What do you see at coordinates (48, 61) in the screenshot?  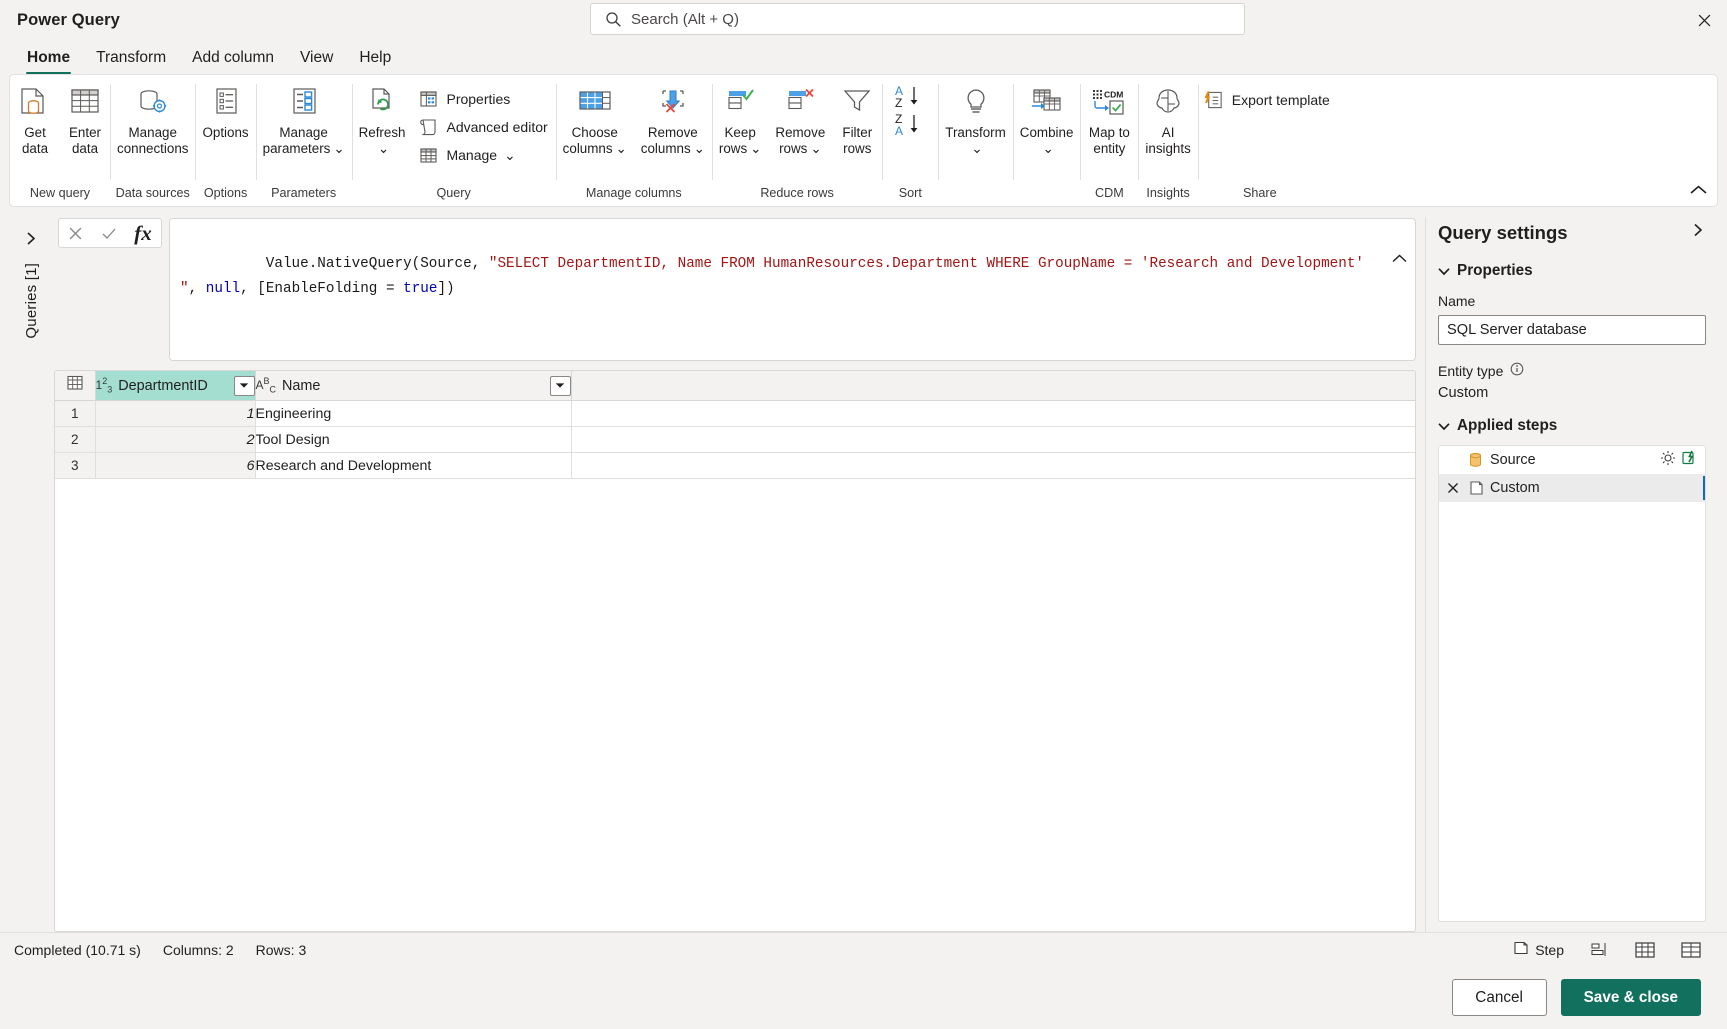 I see `tab-home: Home` at bounding box center [48, 61].